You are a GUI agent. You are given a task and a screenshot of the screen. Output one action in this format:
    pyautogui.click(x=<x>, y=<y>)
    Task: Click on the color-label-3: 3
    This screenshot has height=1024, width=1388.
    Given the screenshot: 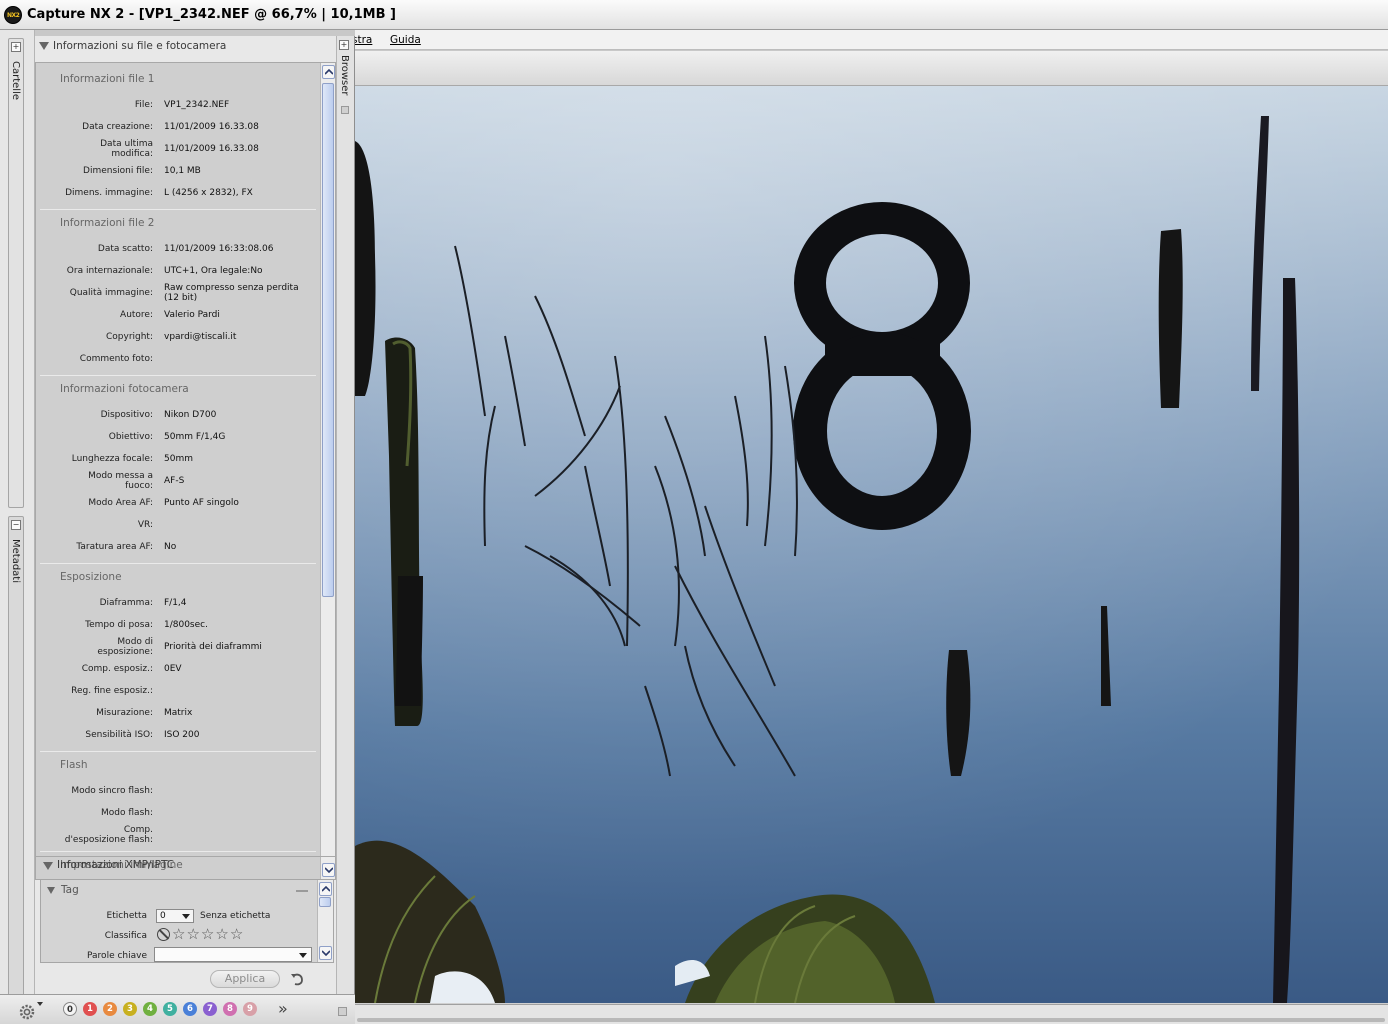 What is the action you would take?
    pyautogui.click(x=130, y=1009)
    